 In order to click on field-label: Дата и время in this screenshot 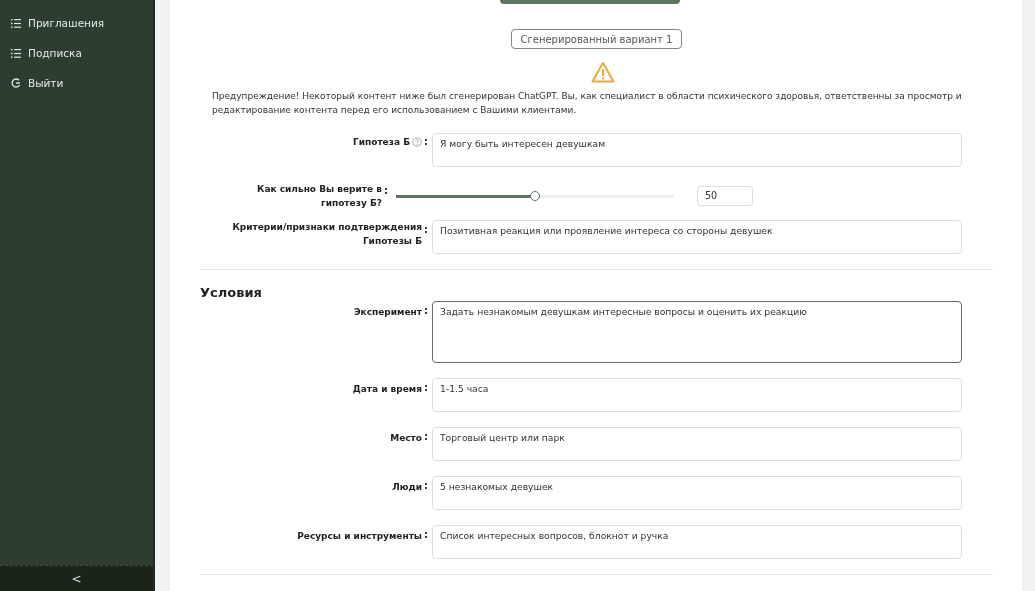, I will do `click(387, 389)`.